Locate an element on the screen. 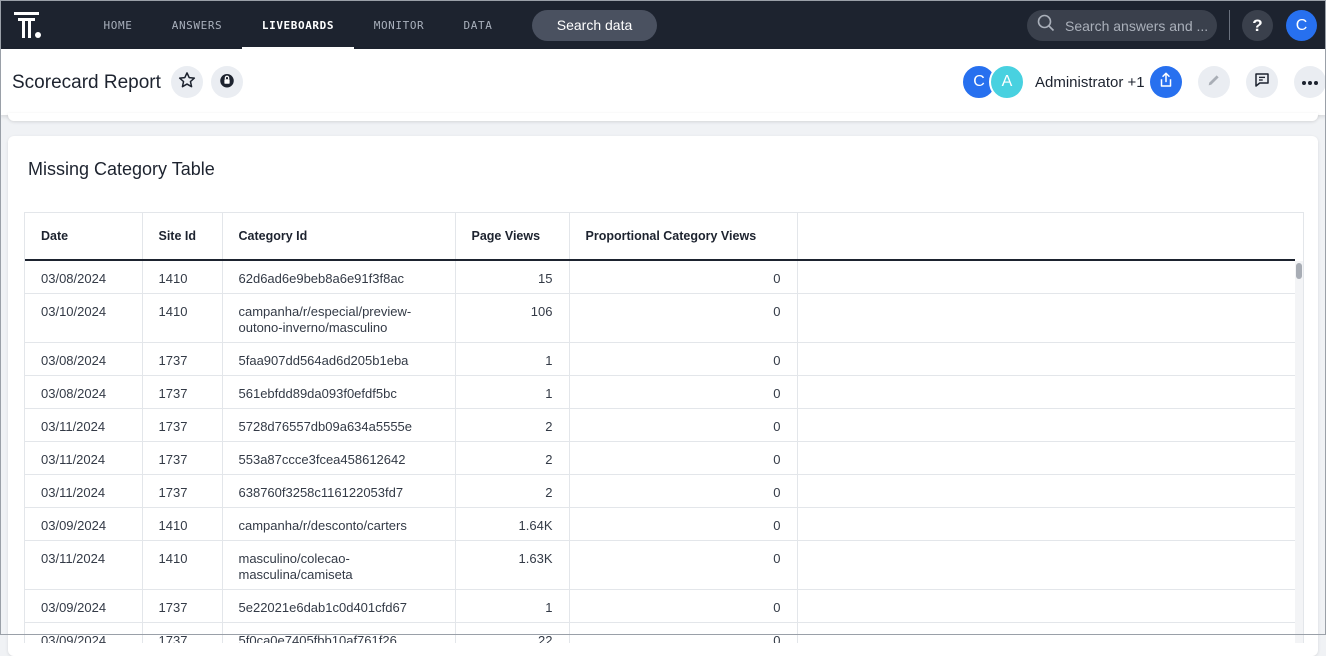 This screenshot has height=656, width=1326. nav-liveboards: LIVEBOARDS is located at coordinates (298, 24).